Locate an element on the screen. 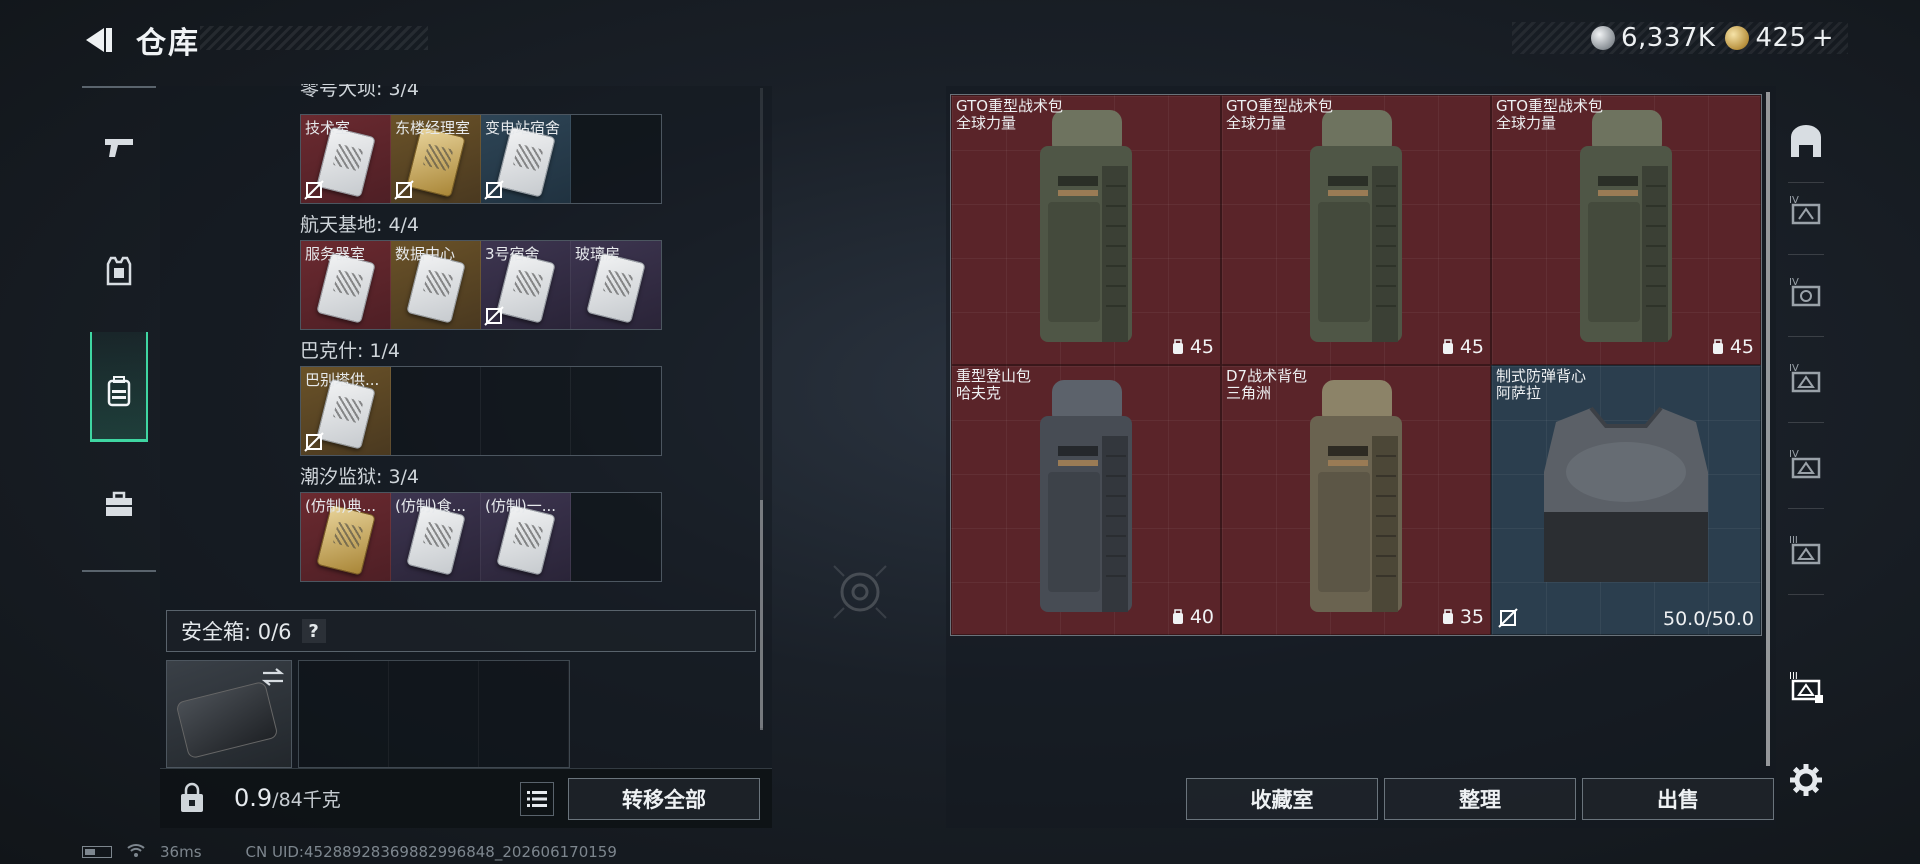 Image resolution: width=1920 pixels, height=864 pixels. title-decoration is located at coordinates (314, 38).